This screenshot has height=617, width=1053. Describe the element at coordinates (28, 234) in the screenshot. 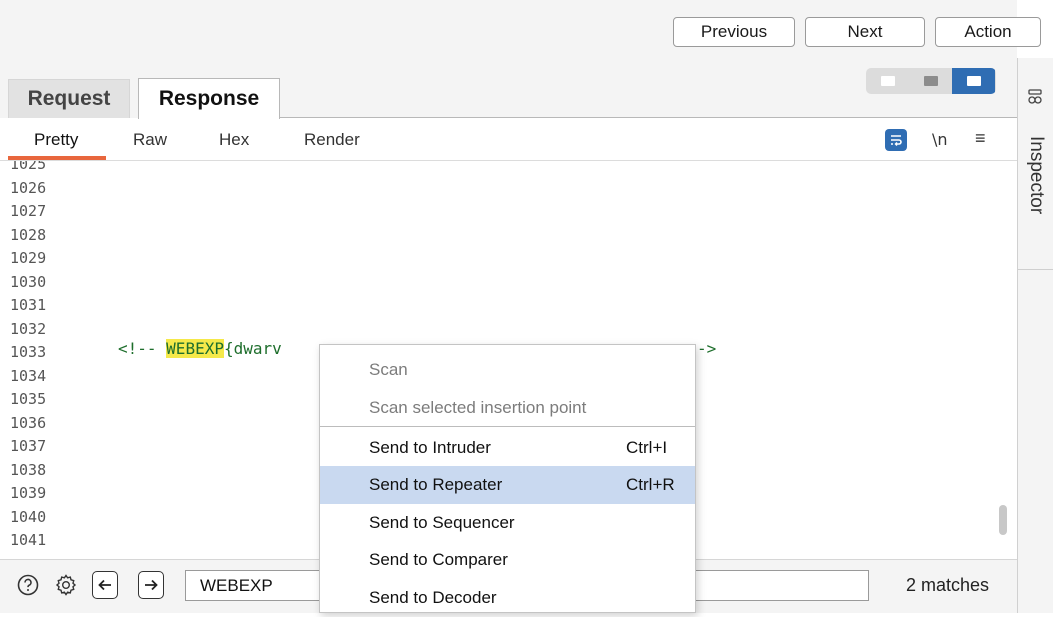

I see `line-number: 1028` at that location.